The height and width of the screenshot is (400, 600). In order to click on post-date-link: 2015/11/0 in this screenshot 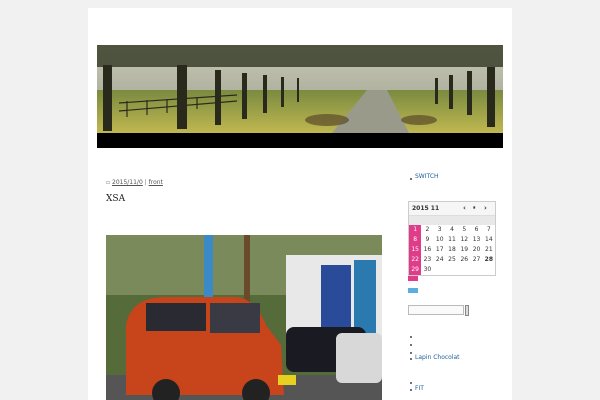, I will do `click(127, 182)`.